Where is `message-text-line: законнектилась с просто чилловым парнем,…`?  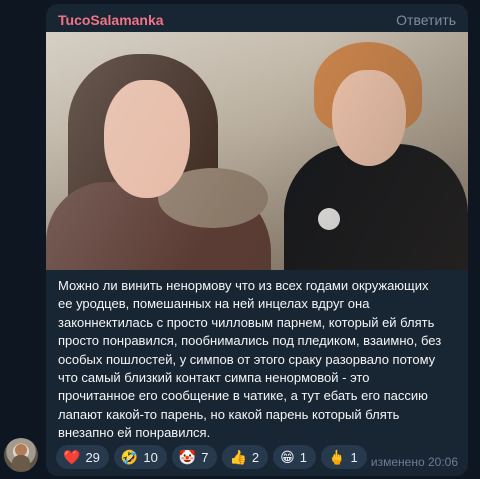 message-text-line: законнектилась с просто чилловым парнем,… is located at coordinates (246, 322).